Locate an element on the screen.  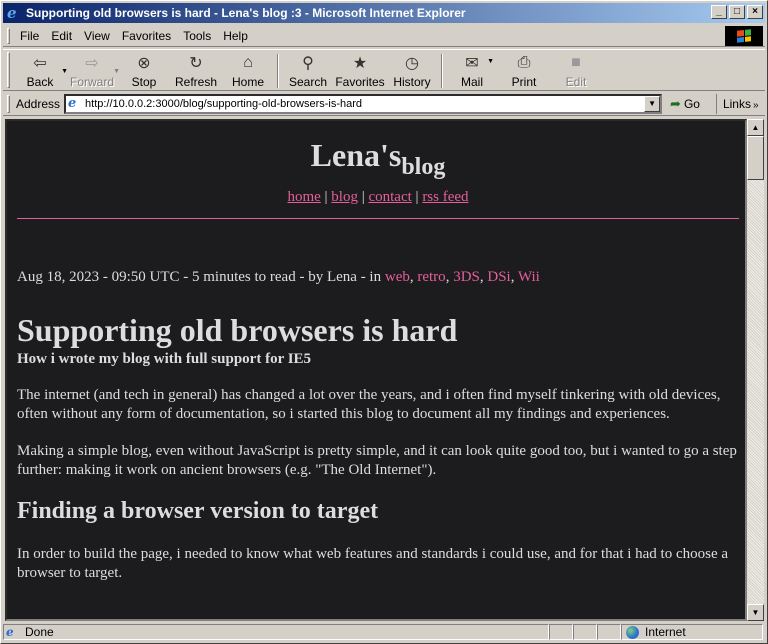
address-bar: Address e ▼ ➦ Go Links» is located at coordinates (384, 104).